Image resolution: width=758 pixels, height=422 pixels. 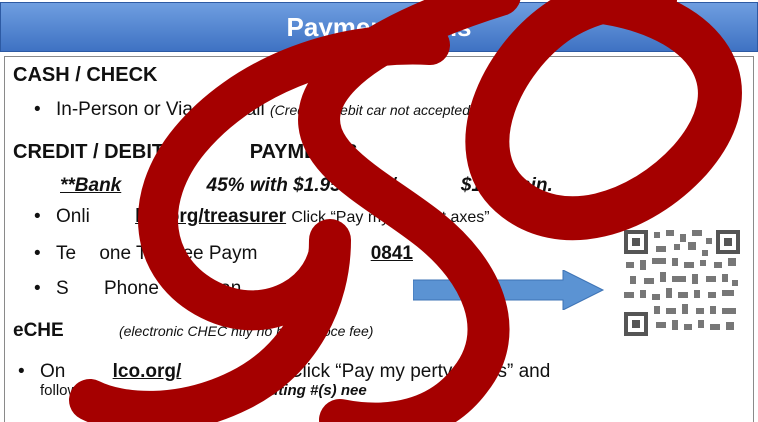 What do you see at coordinates (66, 253) in the screenshot?
I see `card-phone-prefix: Te` at bounding box center [66, 253].